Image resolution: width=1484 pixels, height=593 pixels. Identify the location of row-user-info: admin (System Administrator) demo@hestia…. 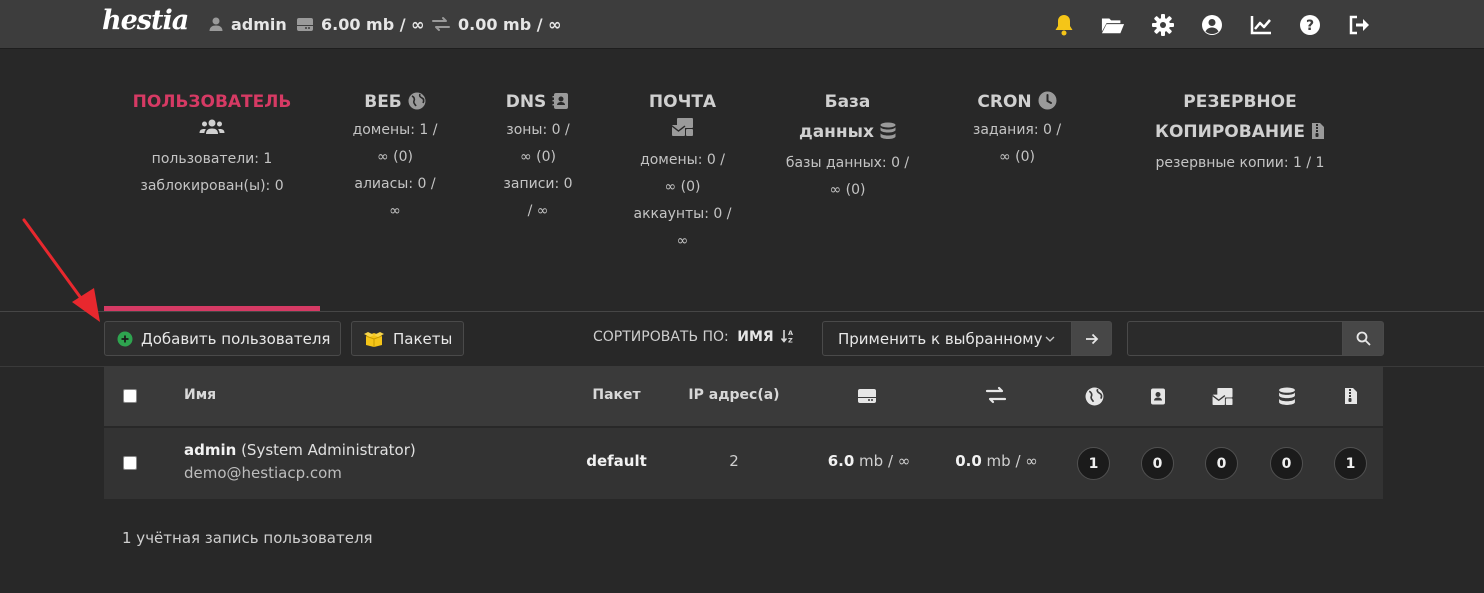
(300, 461).